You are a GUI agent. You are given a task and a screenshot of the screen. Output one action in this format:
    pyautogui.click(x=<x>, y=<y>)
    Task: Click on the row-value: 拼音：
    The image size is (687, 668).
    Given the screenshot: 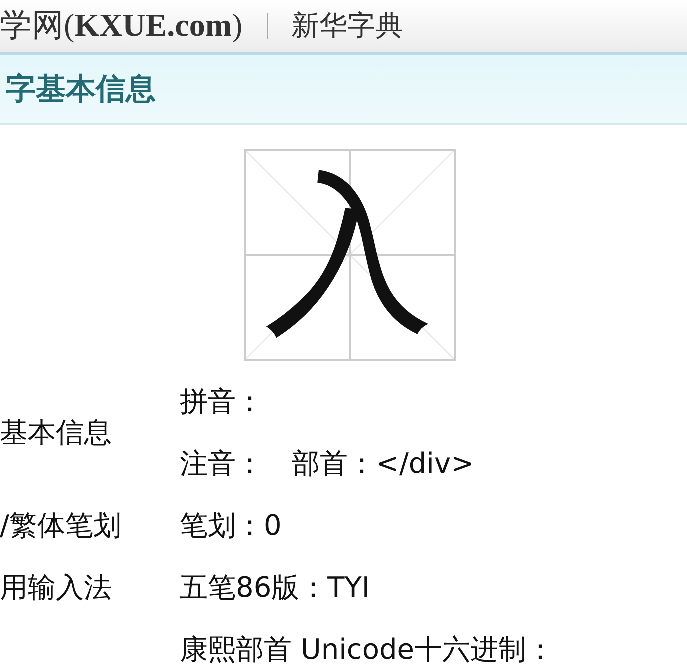 What is the action you would take?
    pyautogui.click(x=222, y=402)
    